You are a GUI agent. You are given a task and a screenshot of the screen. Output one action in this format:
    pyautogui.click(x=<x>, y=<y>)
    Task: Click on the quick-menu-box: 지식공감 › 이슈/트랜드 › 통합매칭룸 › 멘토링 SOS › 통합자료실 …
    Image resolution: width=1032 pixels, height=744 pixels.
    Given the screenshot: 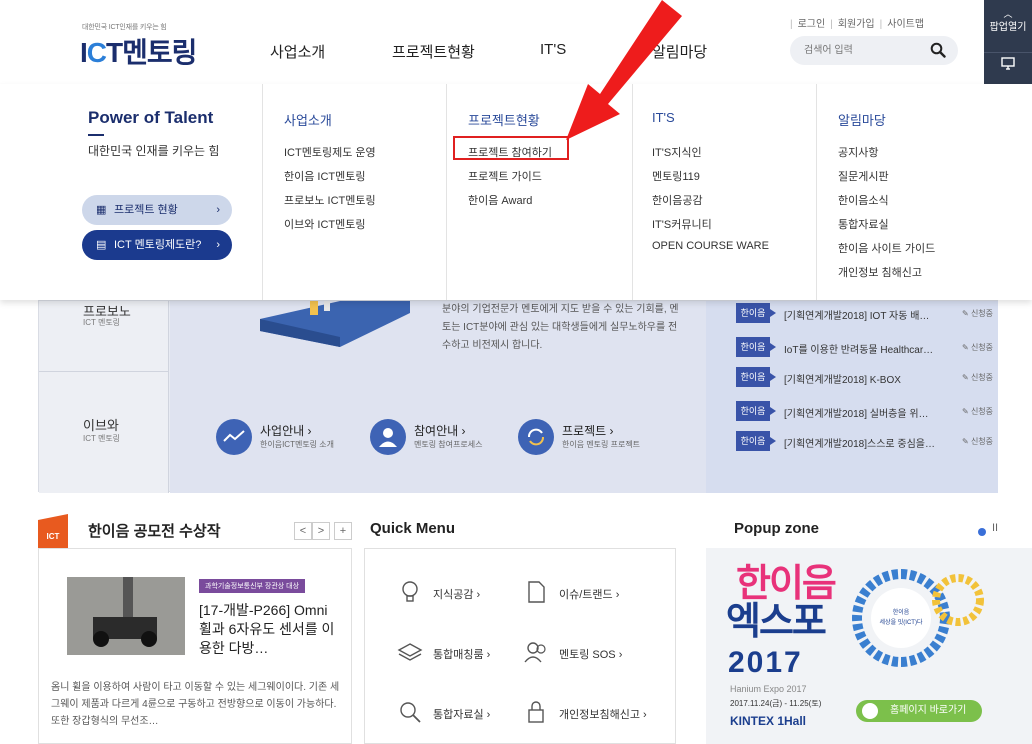 What is the action you would take?
    pyautogui.click(x=520, y=646)
    